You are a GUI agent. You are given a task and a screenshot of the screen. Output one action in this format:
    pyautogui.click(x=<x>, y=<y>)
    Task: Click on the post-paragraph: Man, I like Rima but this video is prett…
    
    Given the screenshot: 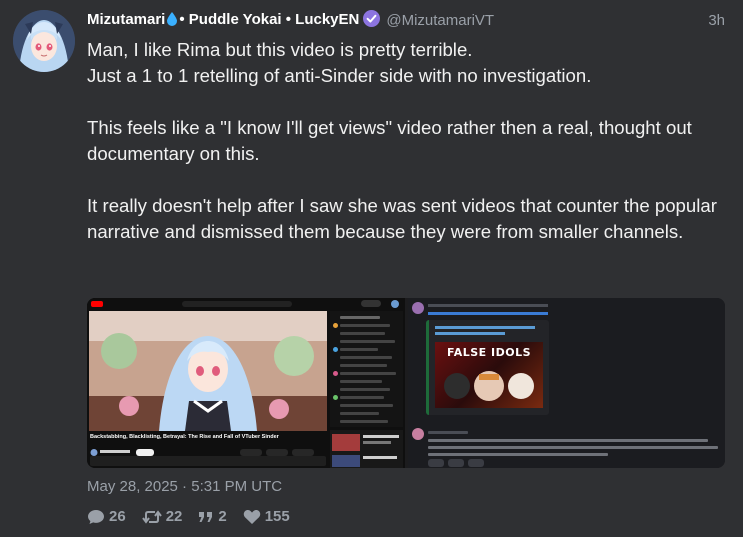 What is the action you would take?
    pyautogui.click(x=339, y=62)
    